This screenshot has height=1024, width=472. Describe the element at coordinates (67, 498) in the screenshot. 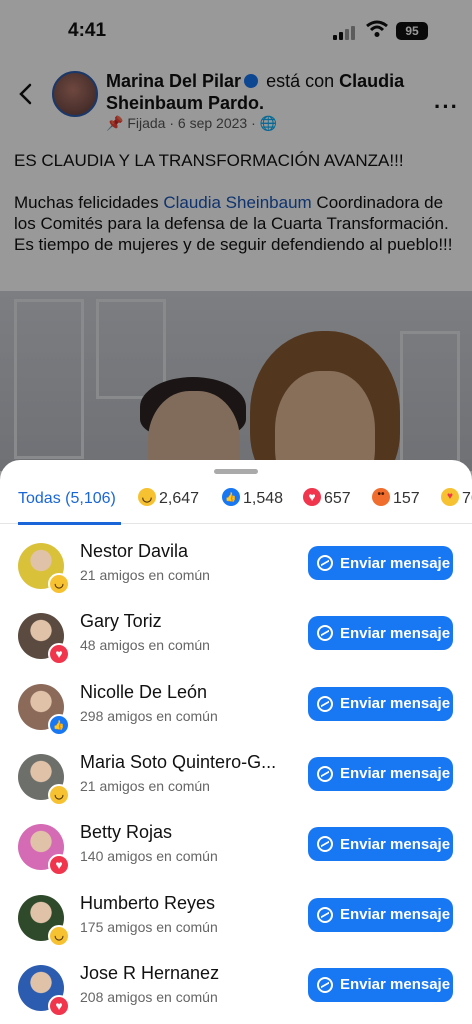

I see `tab-all-label: Todas (5,106)` at that location.